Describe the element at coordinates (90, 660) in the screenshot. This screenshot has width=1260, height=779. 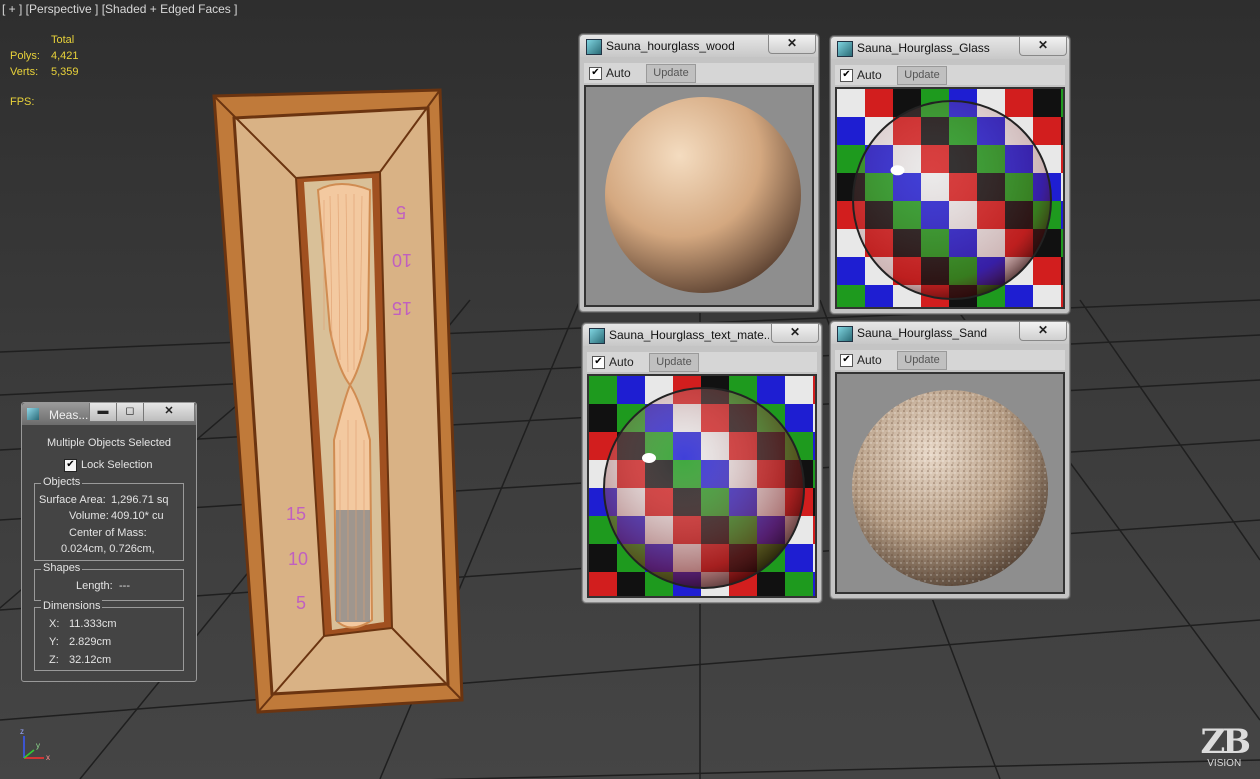
I see `dimension-z-value: 32.12cm` at that location.